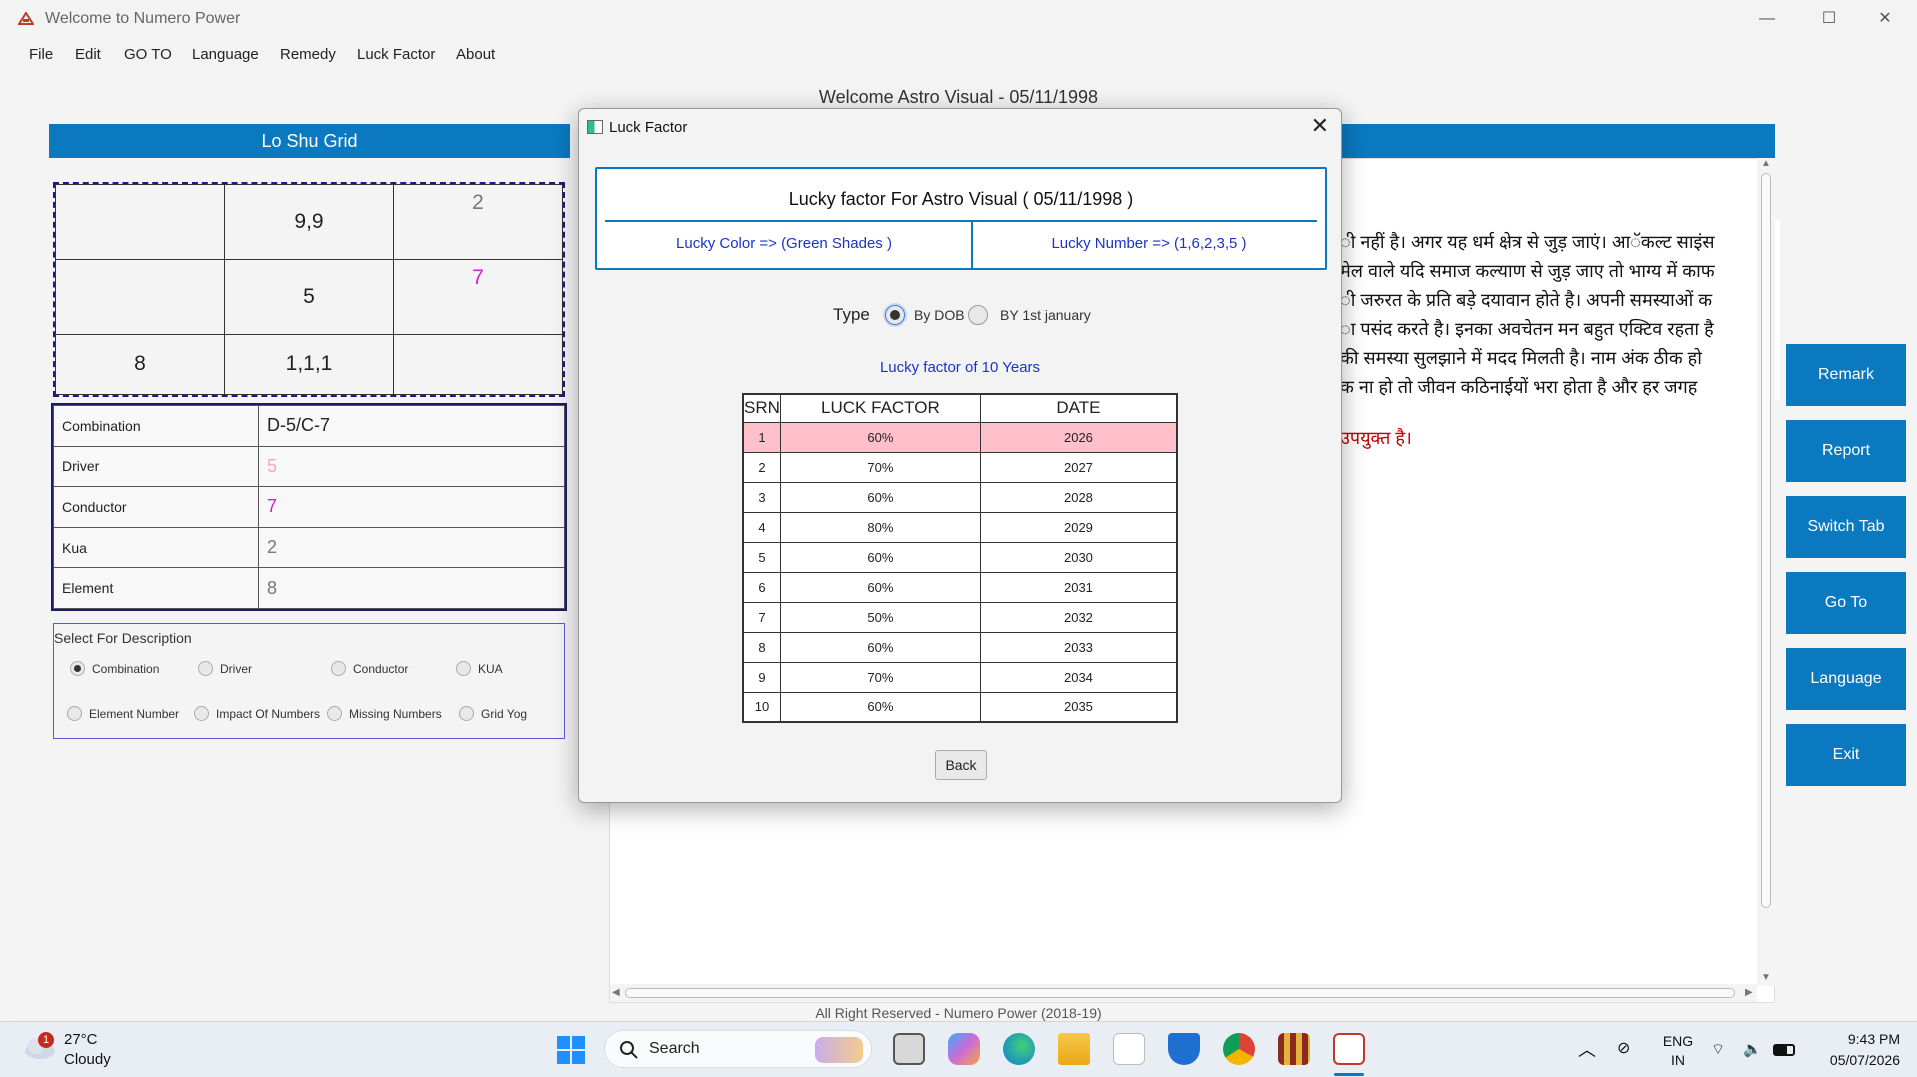 The height and width of the screenshot is (1077, 1917). I want to click on battery-icon, so click(1784, 1050).